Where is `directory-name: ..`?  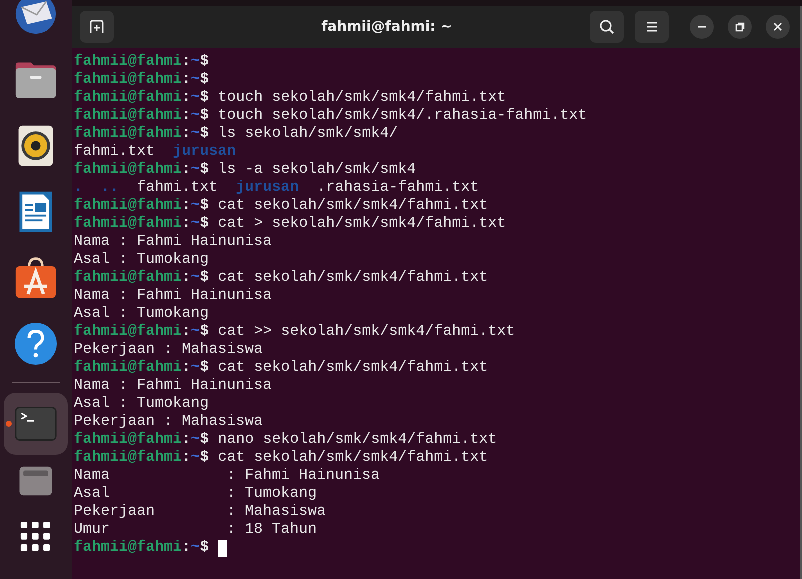
directory-name: .. is located at coordinates (110, 188).